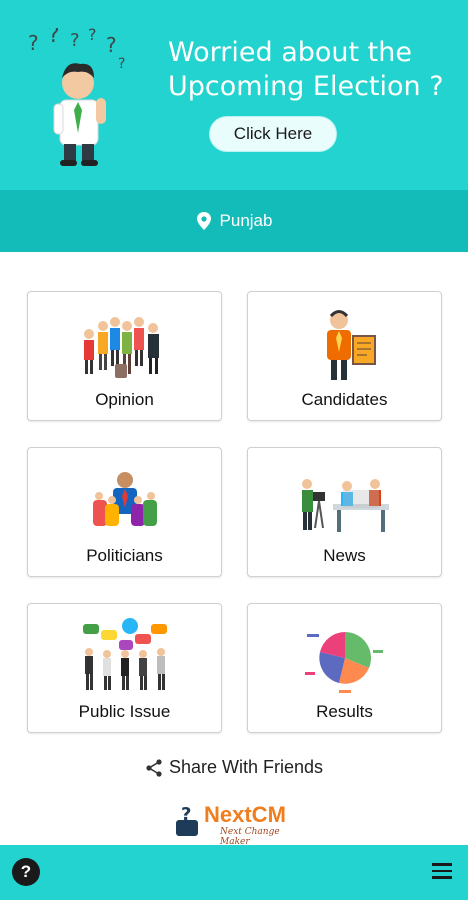 This screenshot has width=468, height=900. Describe the element at coordinates (442, 872) in the screenshot. I see `hamburger-menu-icon` at that location.